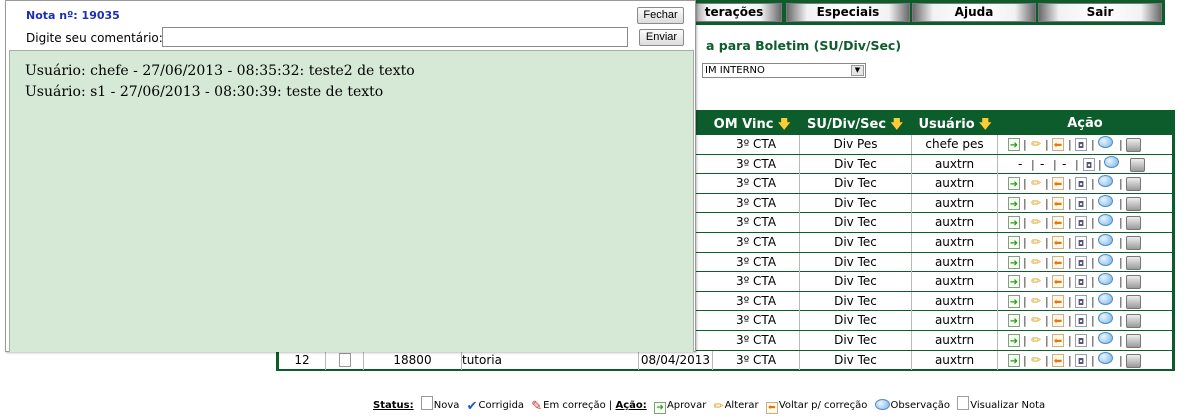 This screenshot has width=1187, height=419. What do you see at coordinates (848, 12) in the screenshot?
I see `menu-especiais: Especiais` at bounding box center [848, 12].